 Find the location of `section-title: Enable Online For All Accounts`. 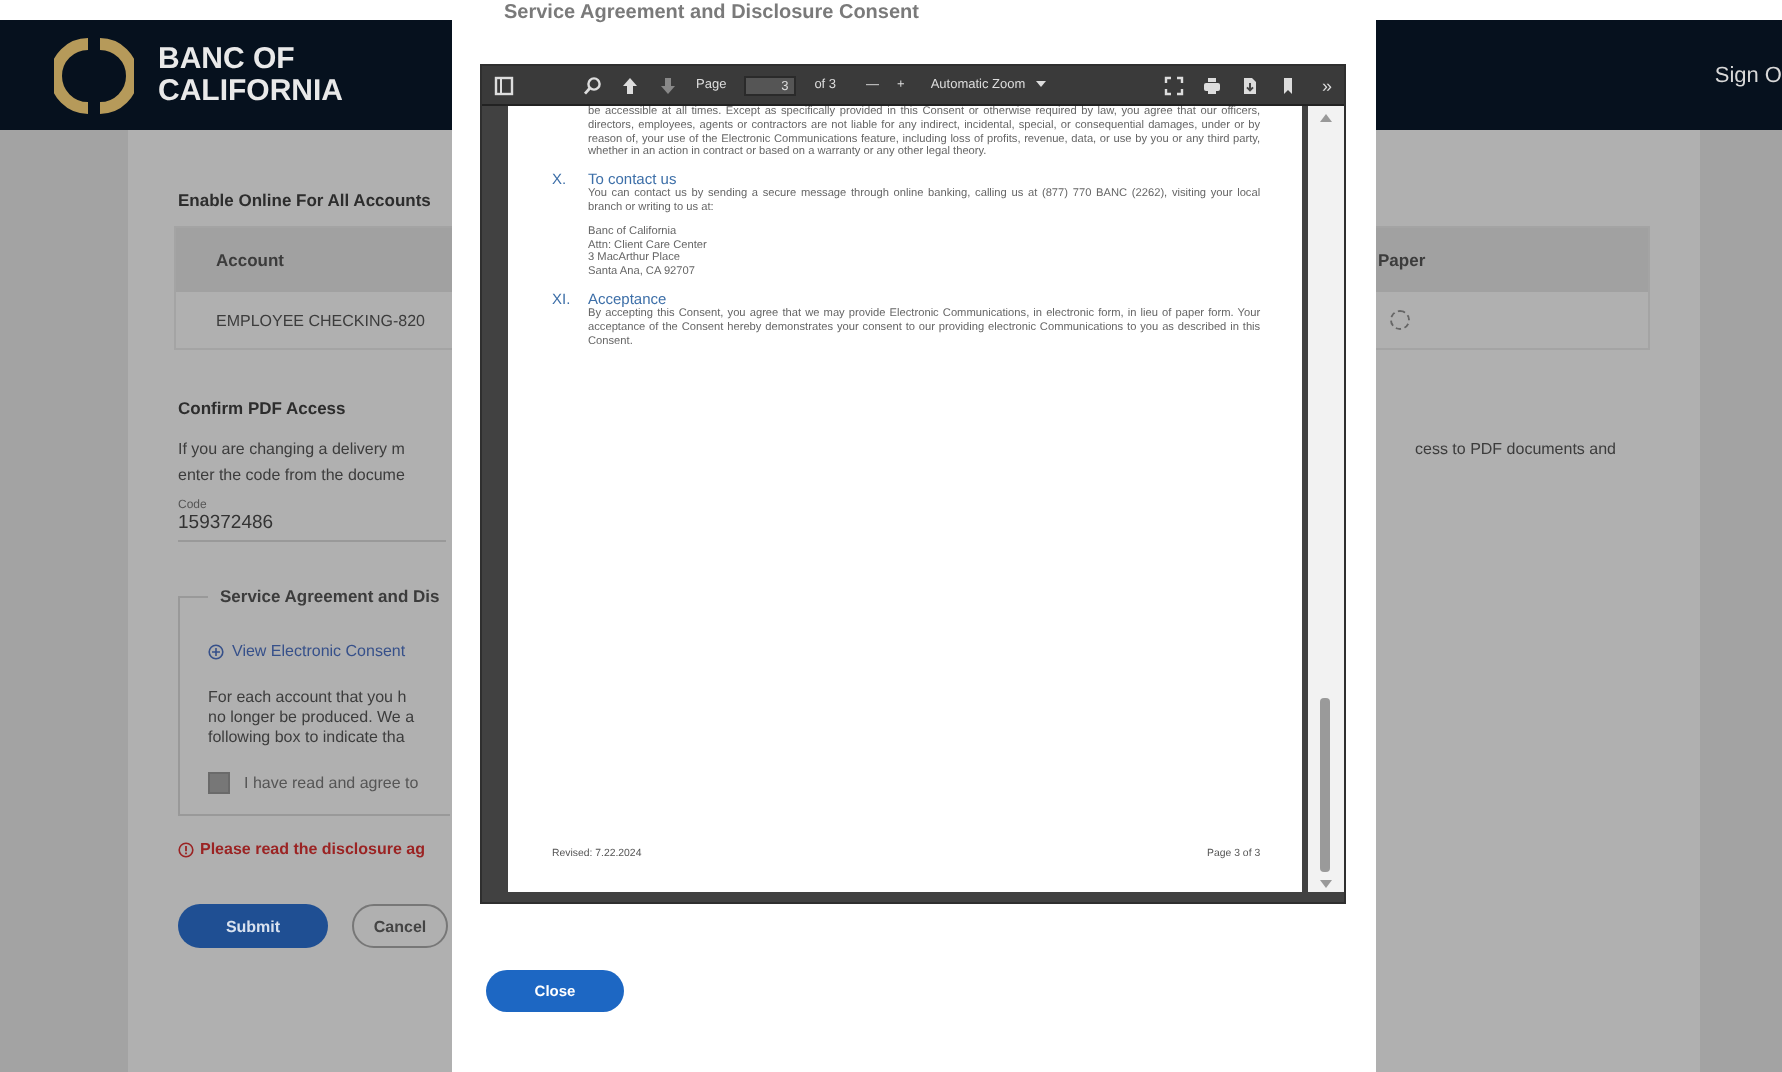

section-title: Enable Online For All Accounts is located at coordinates (304, 200).